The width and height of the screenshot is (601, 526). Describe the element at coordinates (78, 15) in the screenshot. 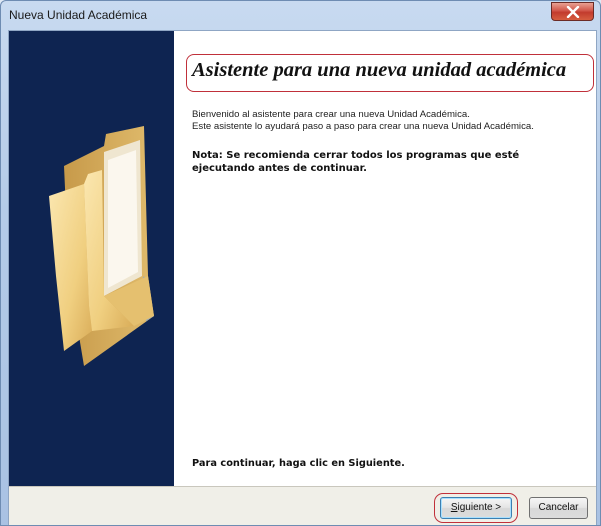

I see `window-title: Nueva Unidad Académica` at that location.